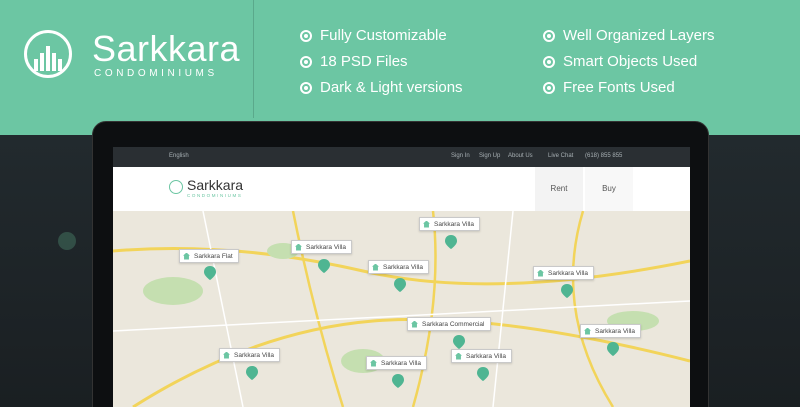 The image size is (800, 407). Describe the element at coordinates (560, 156) in the screenshot. I see `live-chat-link: Live Chat` at that location.